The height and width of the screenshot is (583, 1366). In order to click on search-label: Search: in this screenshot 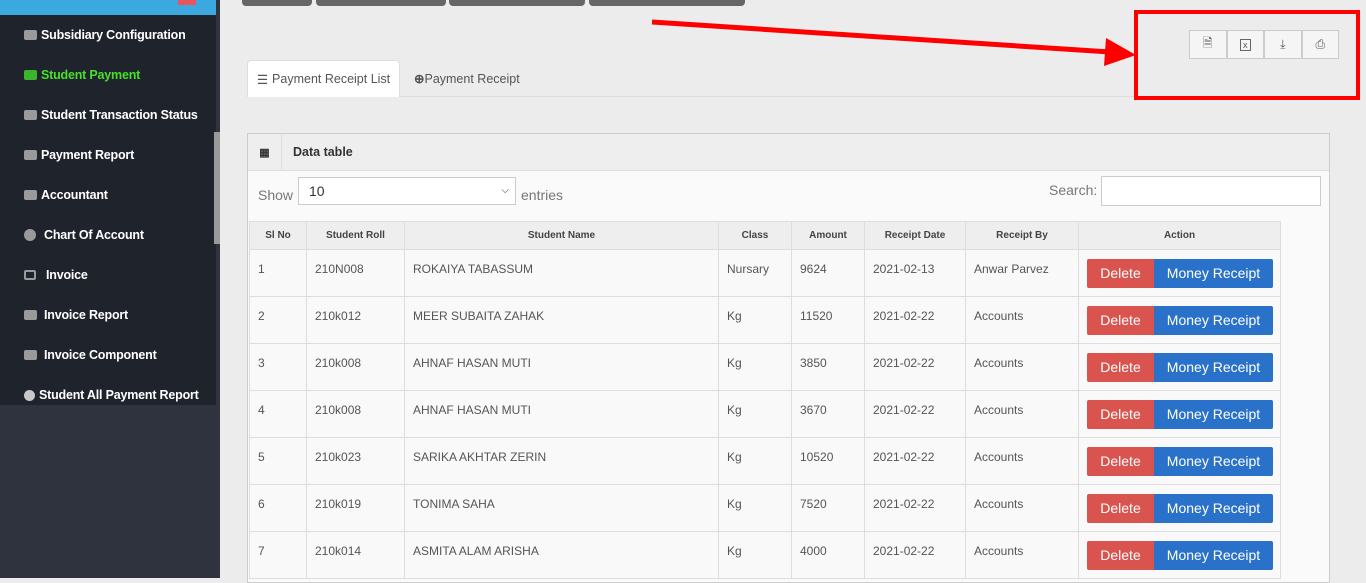, I will do `click(1073, 190)`.